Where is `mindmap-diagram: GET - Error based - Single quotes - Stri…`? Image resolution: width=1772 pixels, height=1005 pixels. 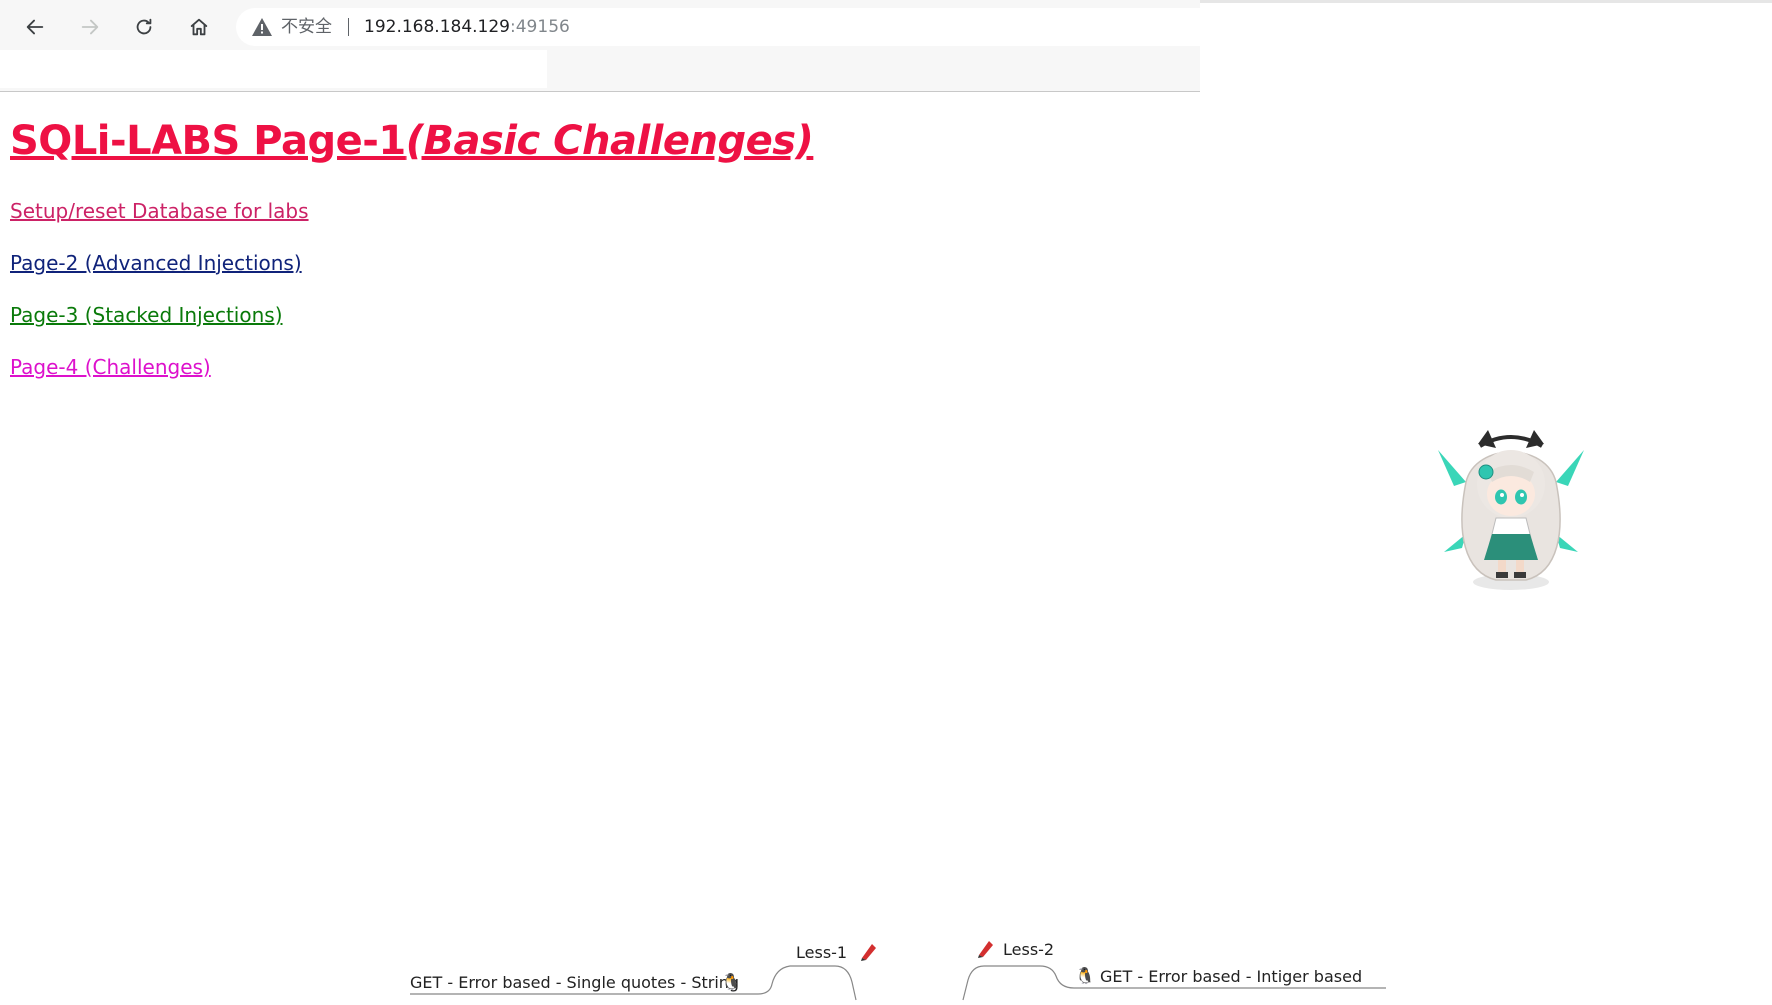 mindmap-diagram: GET - Error based - Single quotes - Stri… is located at coordinates (895, 967).